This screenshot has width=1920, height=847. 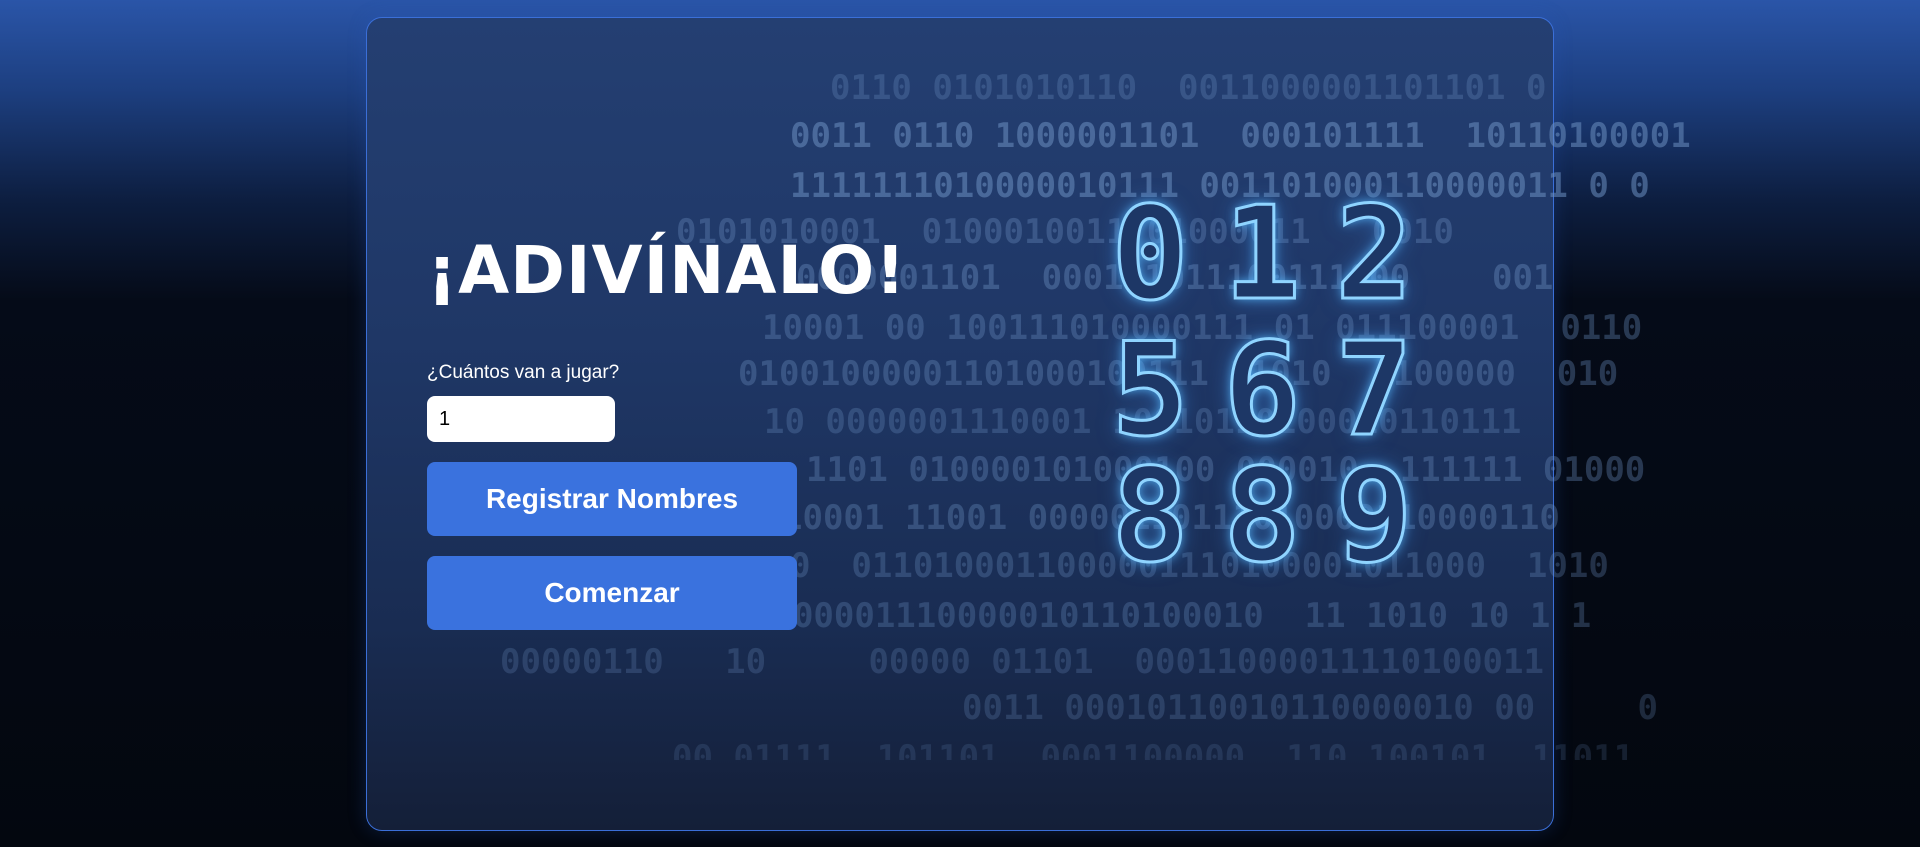 What do you see at coordinates (1374, 254) in the screenshot?
I see `digit-glyph: 2` at bounding box center [1374, 254].